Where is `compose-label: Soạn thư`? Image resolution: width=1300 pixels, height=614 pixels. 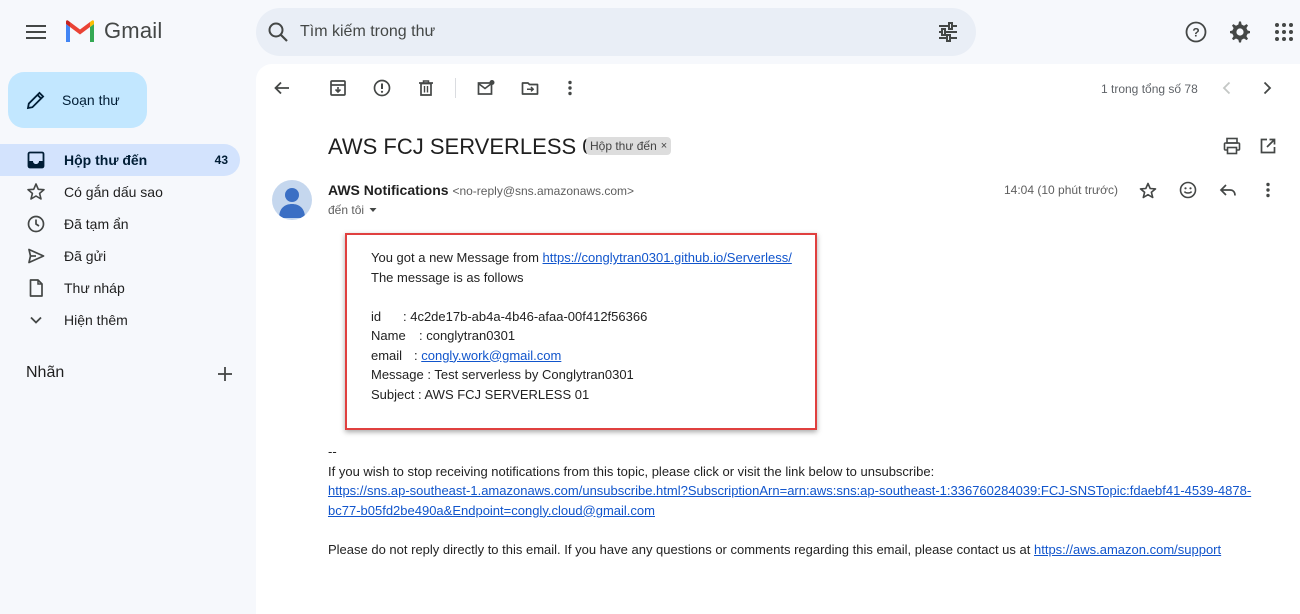
compose-label: Soạn thư is located at coordinates (91, 100).